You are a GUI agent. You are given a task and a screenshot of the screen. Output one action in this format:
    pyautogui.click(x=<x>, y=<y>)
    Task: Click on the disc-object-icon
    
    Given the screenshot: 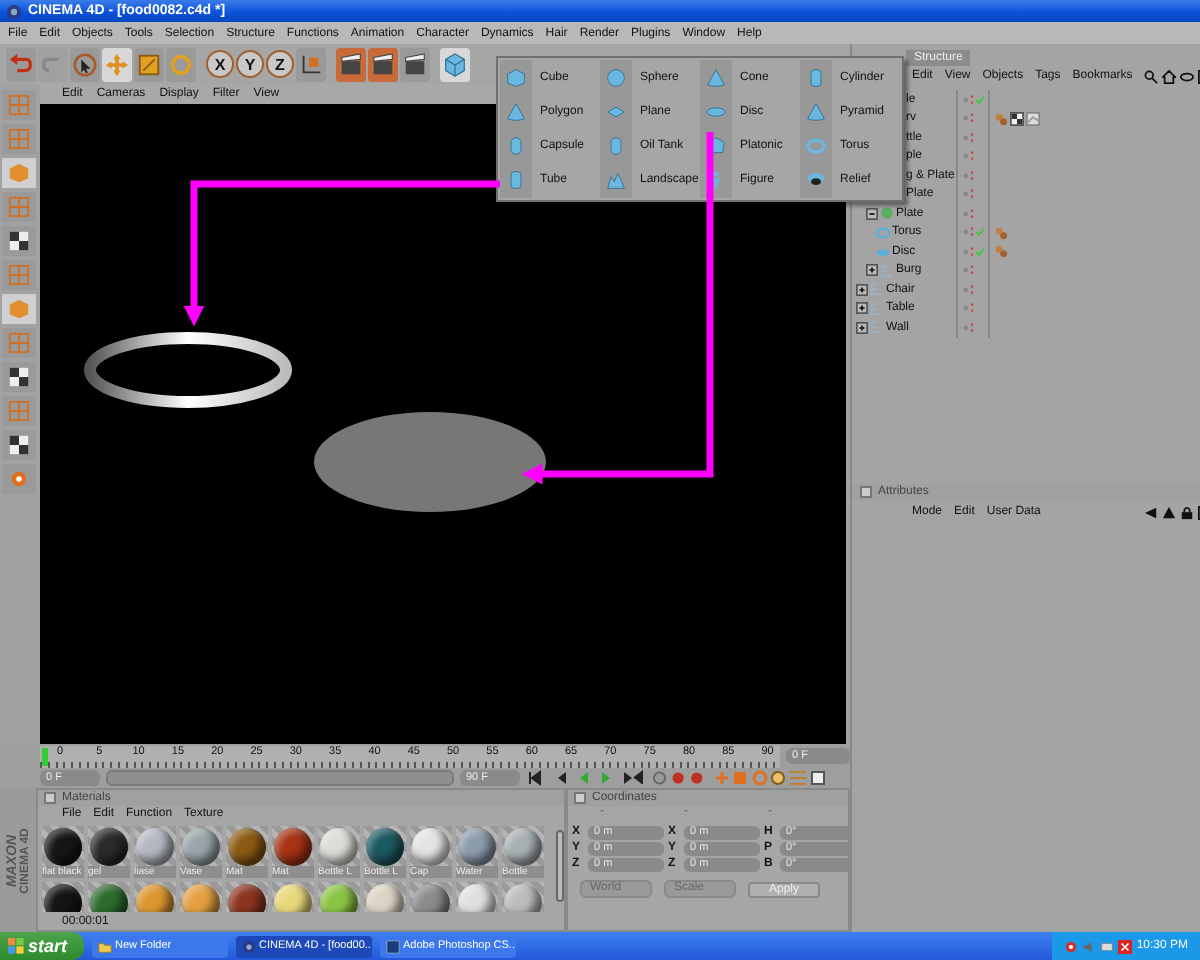 What is the action you would take?
    pyautogui.click(x=883, y=251)
    